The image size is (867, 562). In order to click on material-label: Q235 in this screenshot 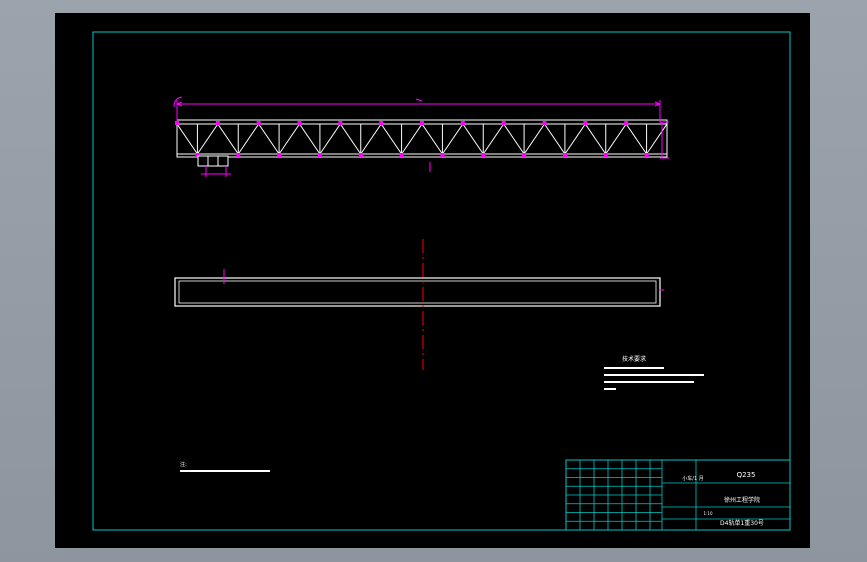, I will do `click(746, 475)`.